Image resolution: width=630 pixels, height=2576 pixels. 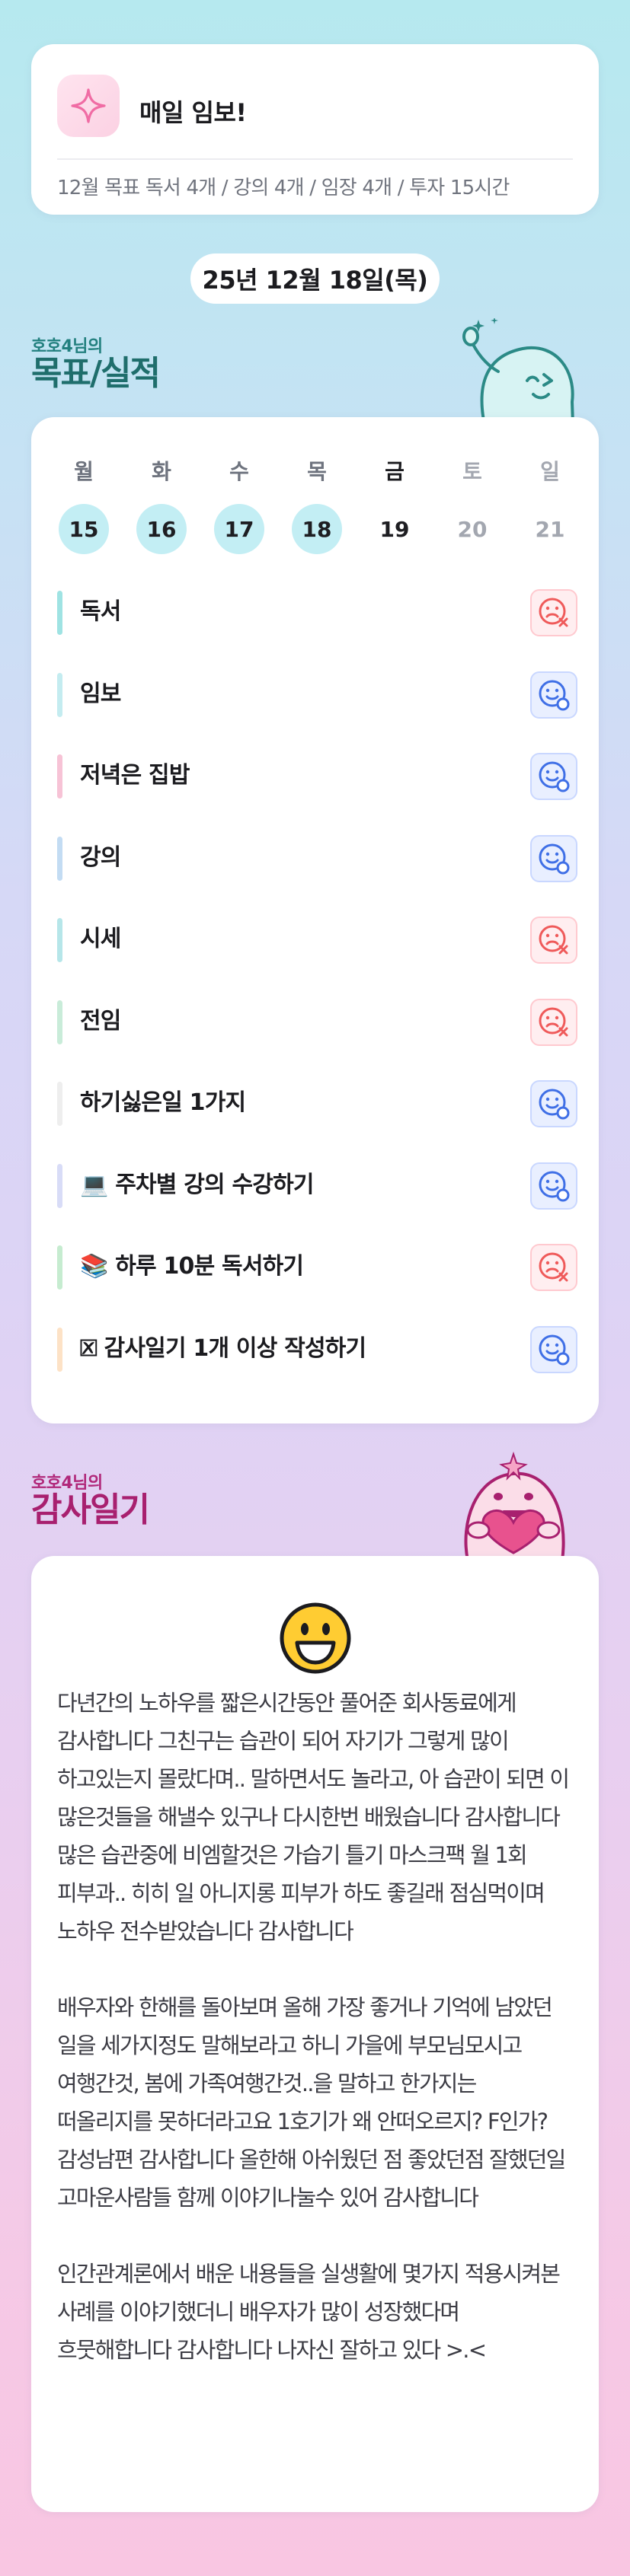 I want to click on day-number-wrap: 17, so click(x=239, y=529).